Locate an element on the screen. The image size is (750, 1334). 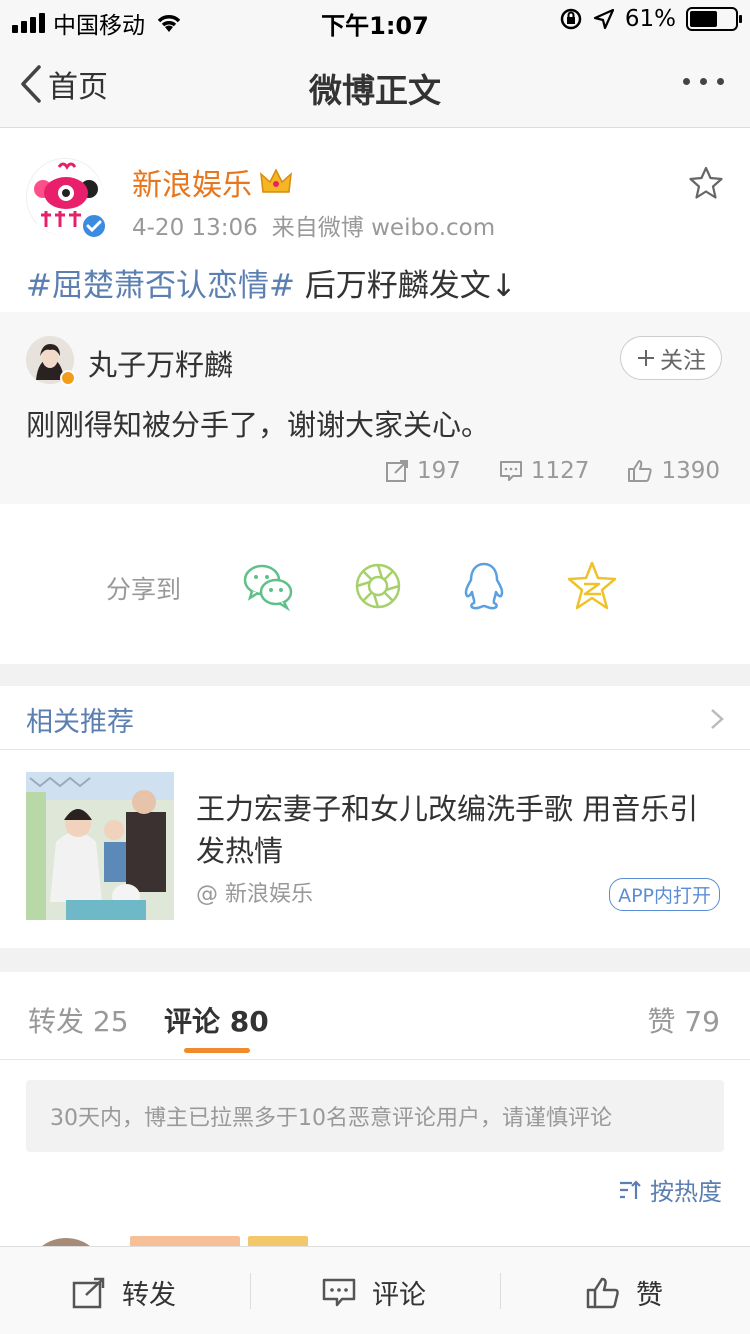
tab-reposts-label: 转发 is located at coordinates (56, 1021).